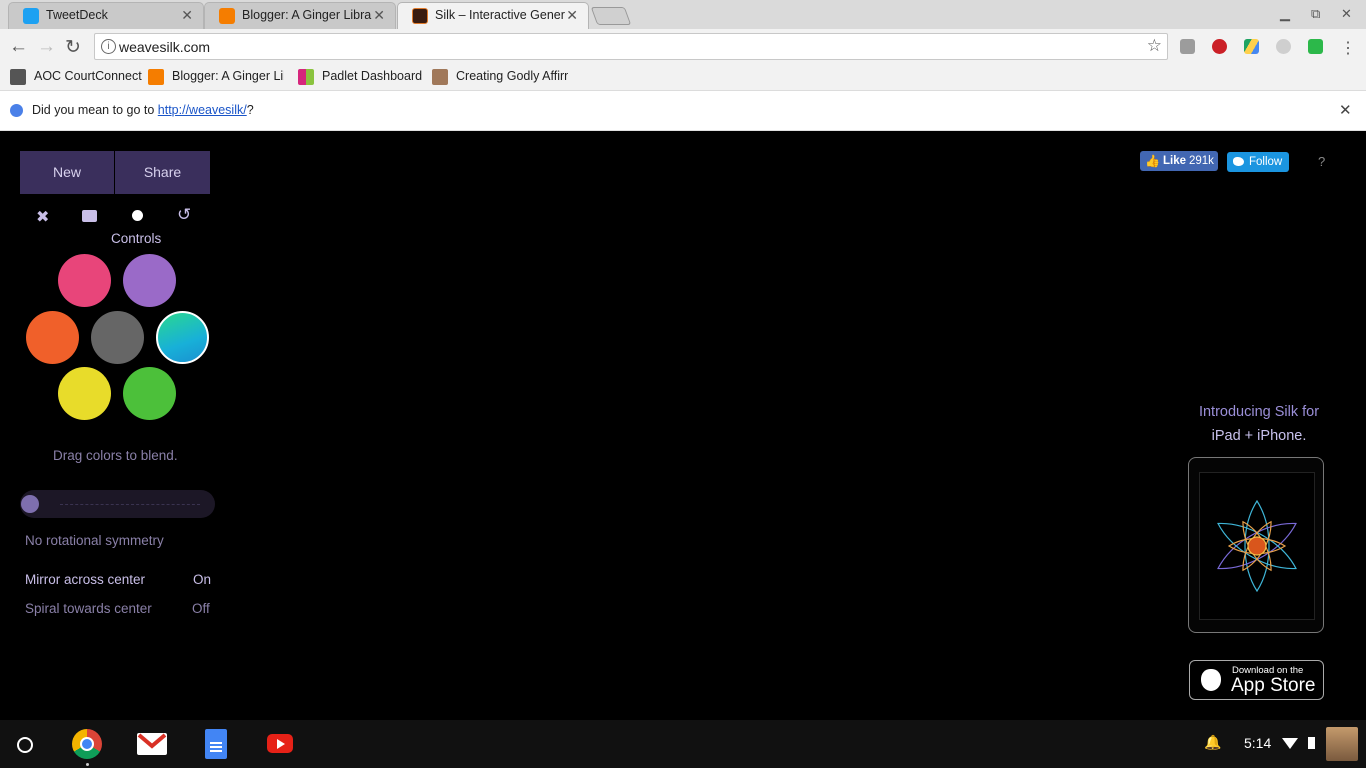 The height and width of the screenshot is (768, 1366). I want to click on blend-hint: Drag colors to blend., so click(115, 455).